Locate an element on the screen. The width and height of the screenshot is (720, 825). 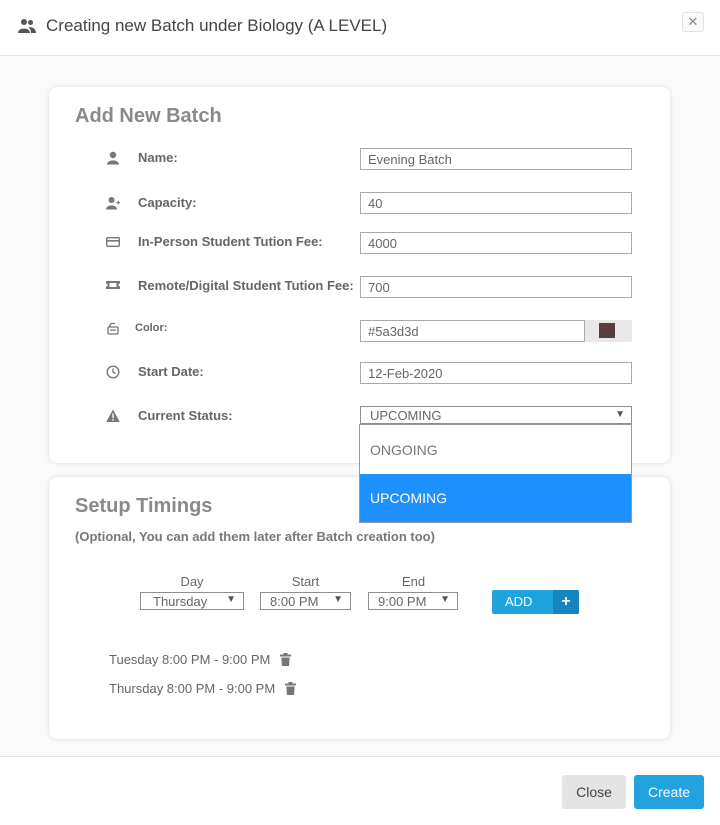
current-status-label: Current Status: is located at coordinates (185, 415).